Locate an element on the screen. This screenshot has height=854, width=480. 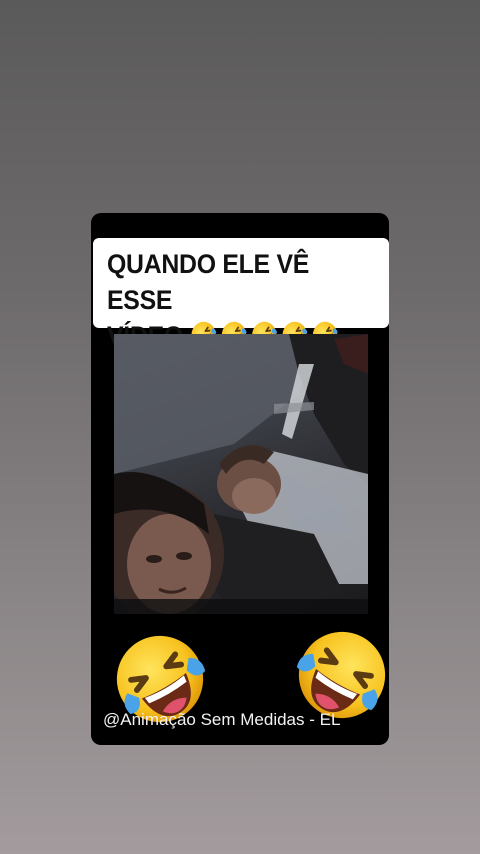
caption-box: QUANDO ELE VÊ ESSE VÍDEO is located at coordinates (241, 294).